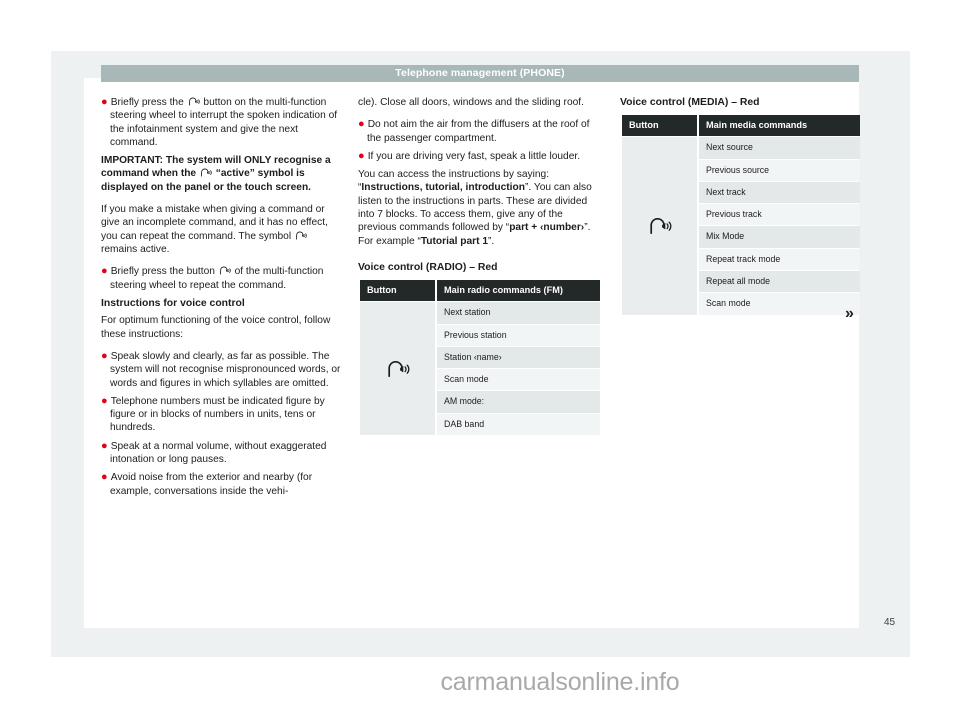 This screenshot has width=960, height=708. I want to click on command-cell: Next track, so click(779, 192).